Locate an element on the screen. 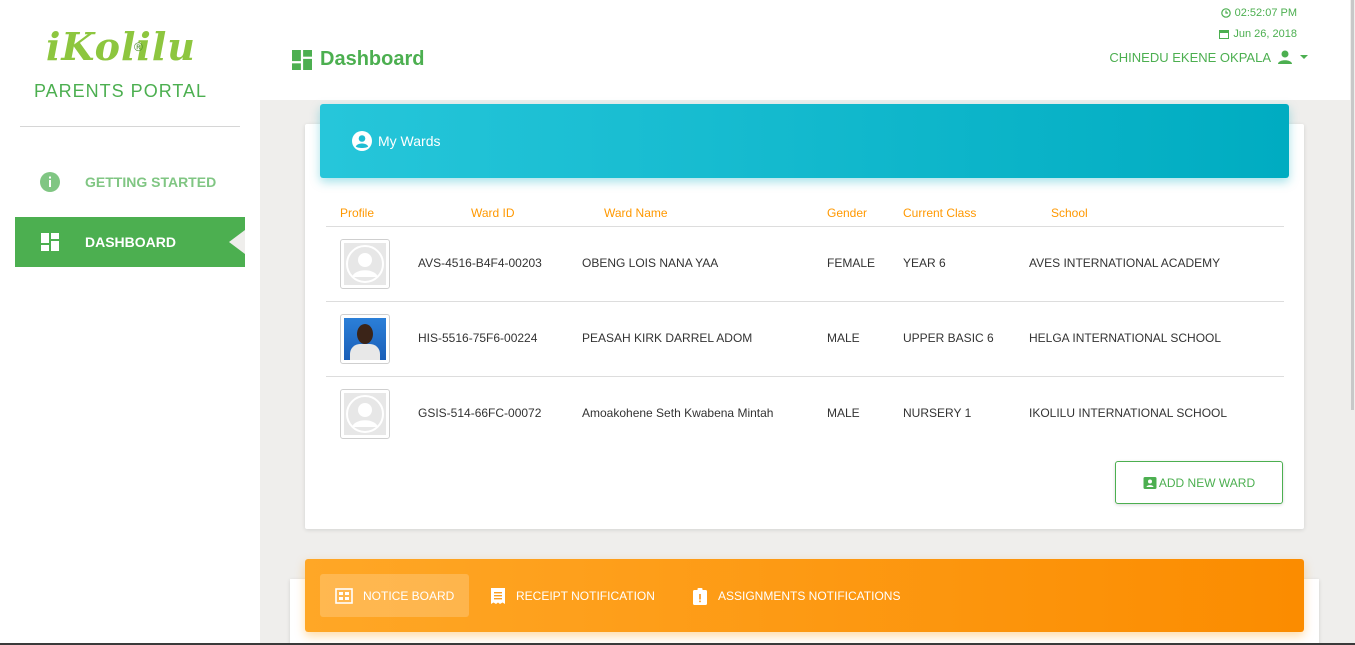  tab-label: RECEIPT NOTIFICATION is located at coordinates (585, 595).